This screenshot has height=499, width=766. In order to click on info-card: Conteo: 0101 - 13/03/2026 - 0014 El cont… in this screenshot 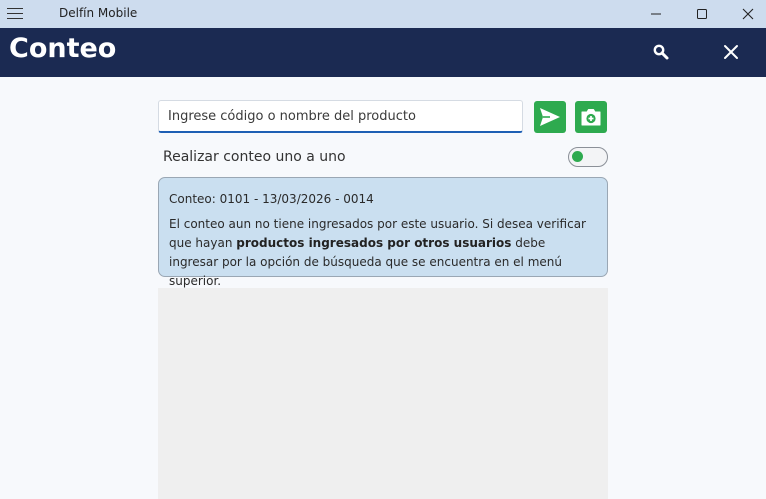, I will do `click(383, 232)`.